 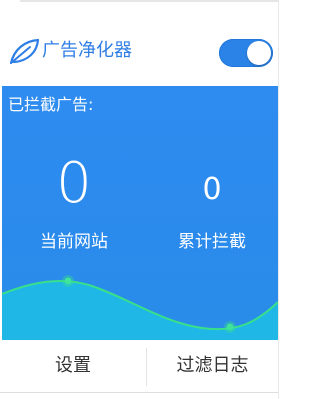 I want to click on total-blocked-label: 累计拦截, so click(x=212, y=242).